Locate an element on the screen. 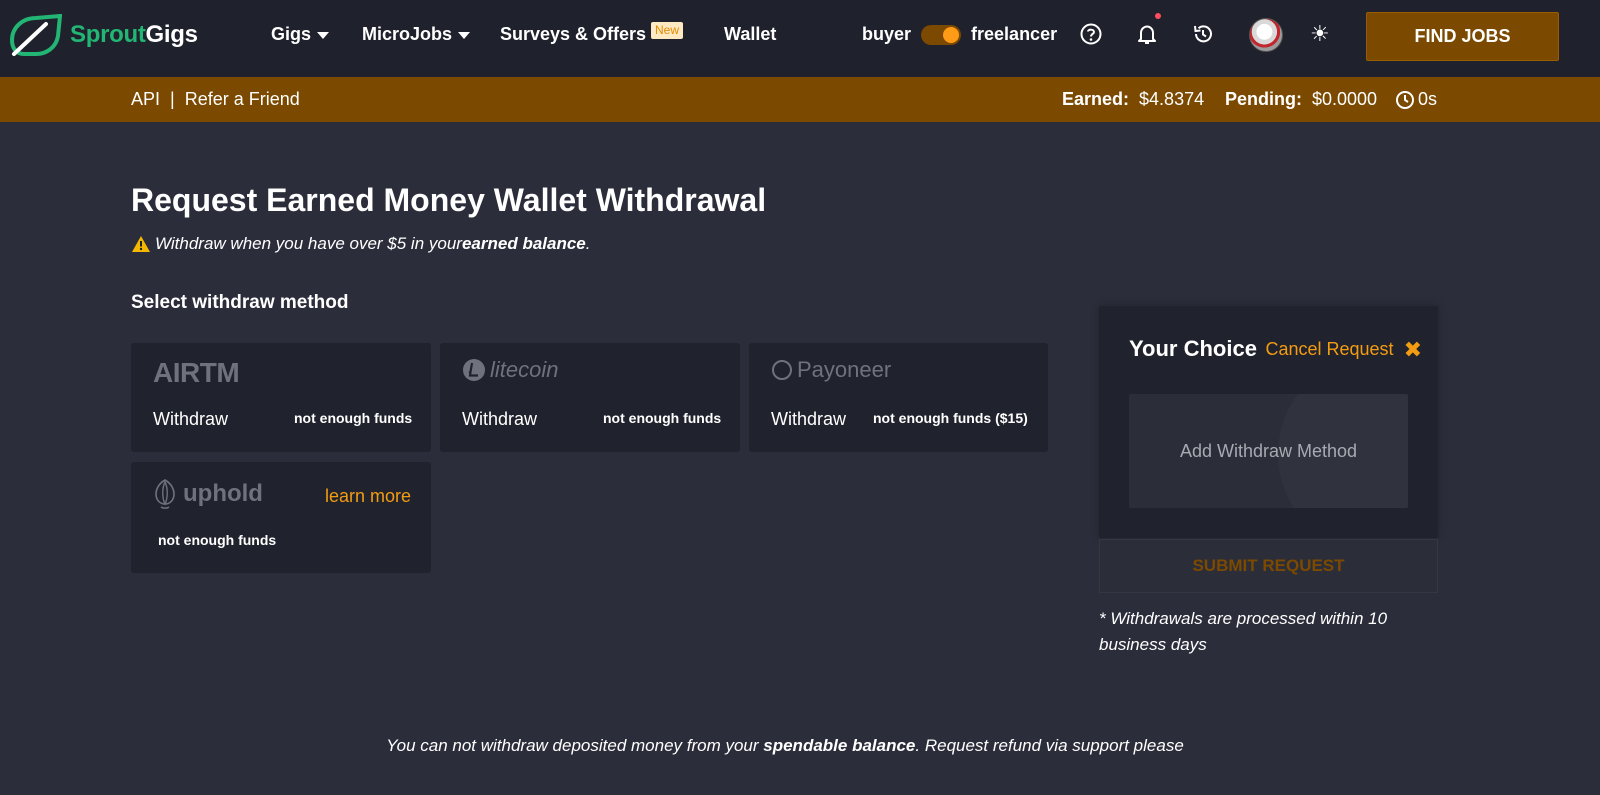 The image size is (1600, 795). theme-sun-icon: ☀ is located at coordinates (1320, 34).